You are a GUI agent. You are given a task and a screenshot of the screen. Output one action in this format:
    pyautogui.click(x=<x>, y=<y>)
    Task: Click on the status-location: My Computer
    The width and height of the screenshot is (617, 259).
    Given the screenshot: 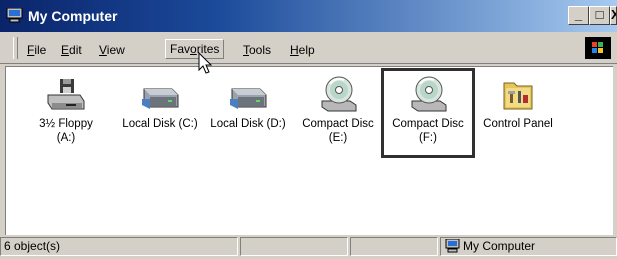 What is the action you would take?
    pyautogui.click(x=528, y=246)
    